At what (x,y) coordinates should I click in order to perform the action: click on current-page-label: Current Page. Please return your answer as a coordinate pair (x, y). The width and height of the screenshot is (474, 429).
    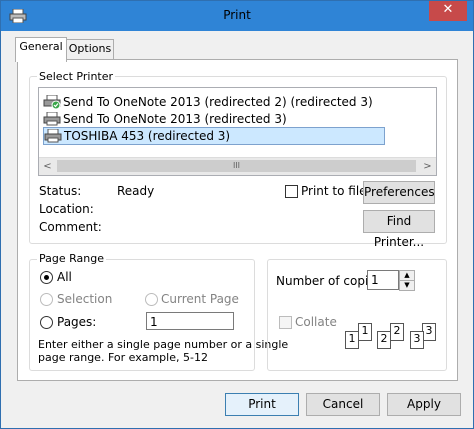
    Looking at the image, I should click on (200, 299).